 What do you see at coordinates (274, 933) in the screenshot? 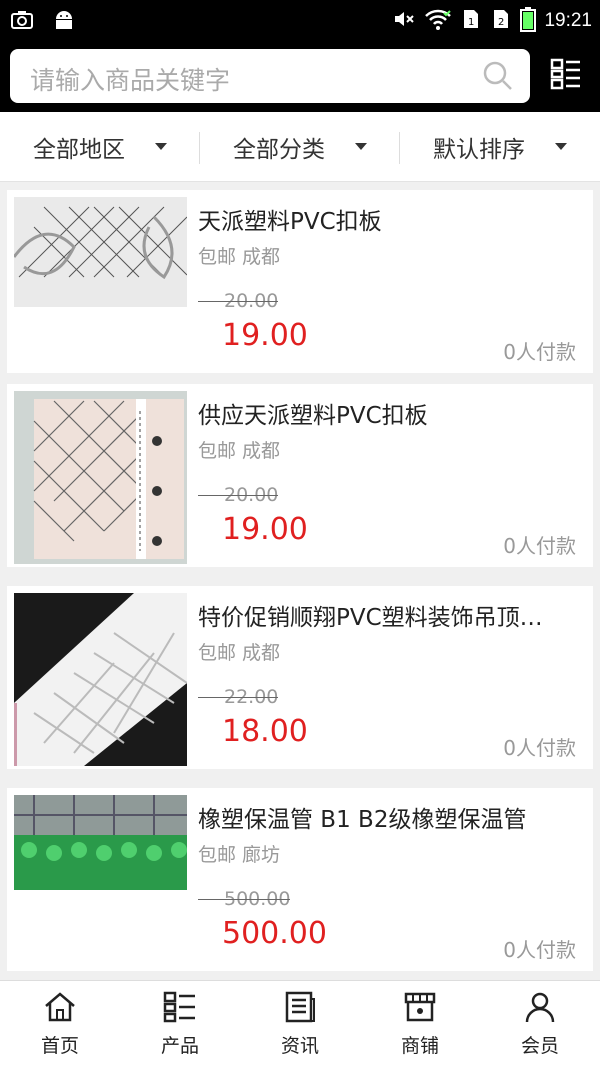
I see `current-price: 500.00` at bounding box center [274, 933].